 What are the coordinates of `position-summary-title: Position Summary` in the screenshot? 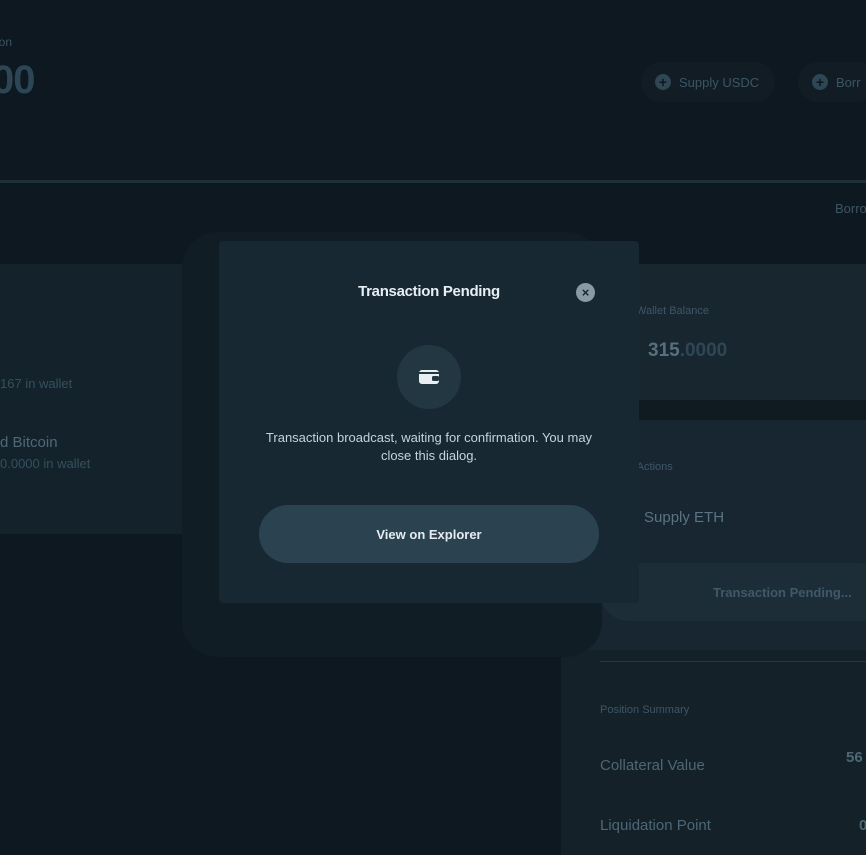 It's located at (645, 710).